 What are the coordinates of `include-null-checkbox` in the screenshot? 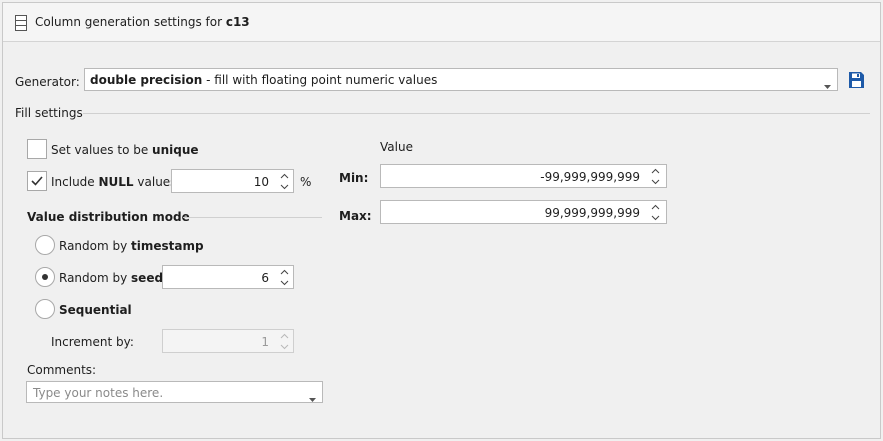 It's located at (37, 181).